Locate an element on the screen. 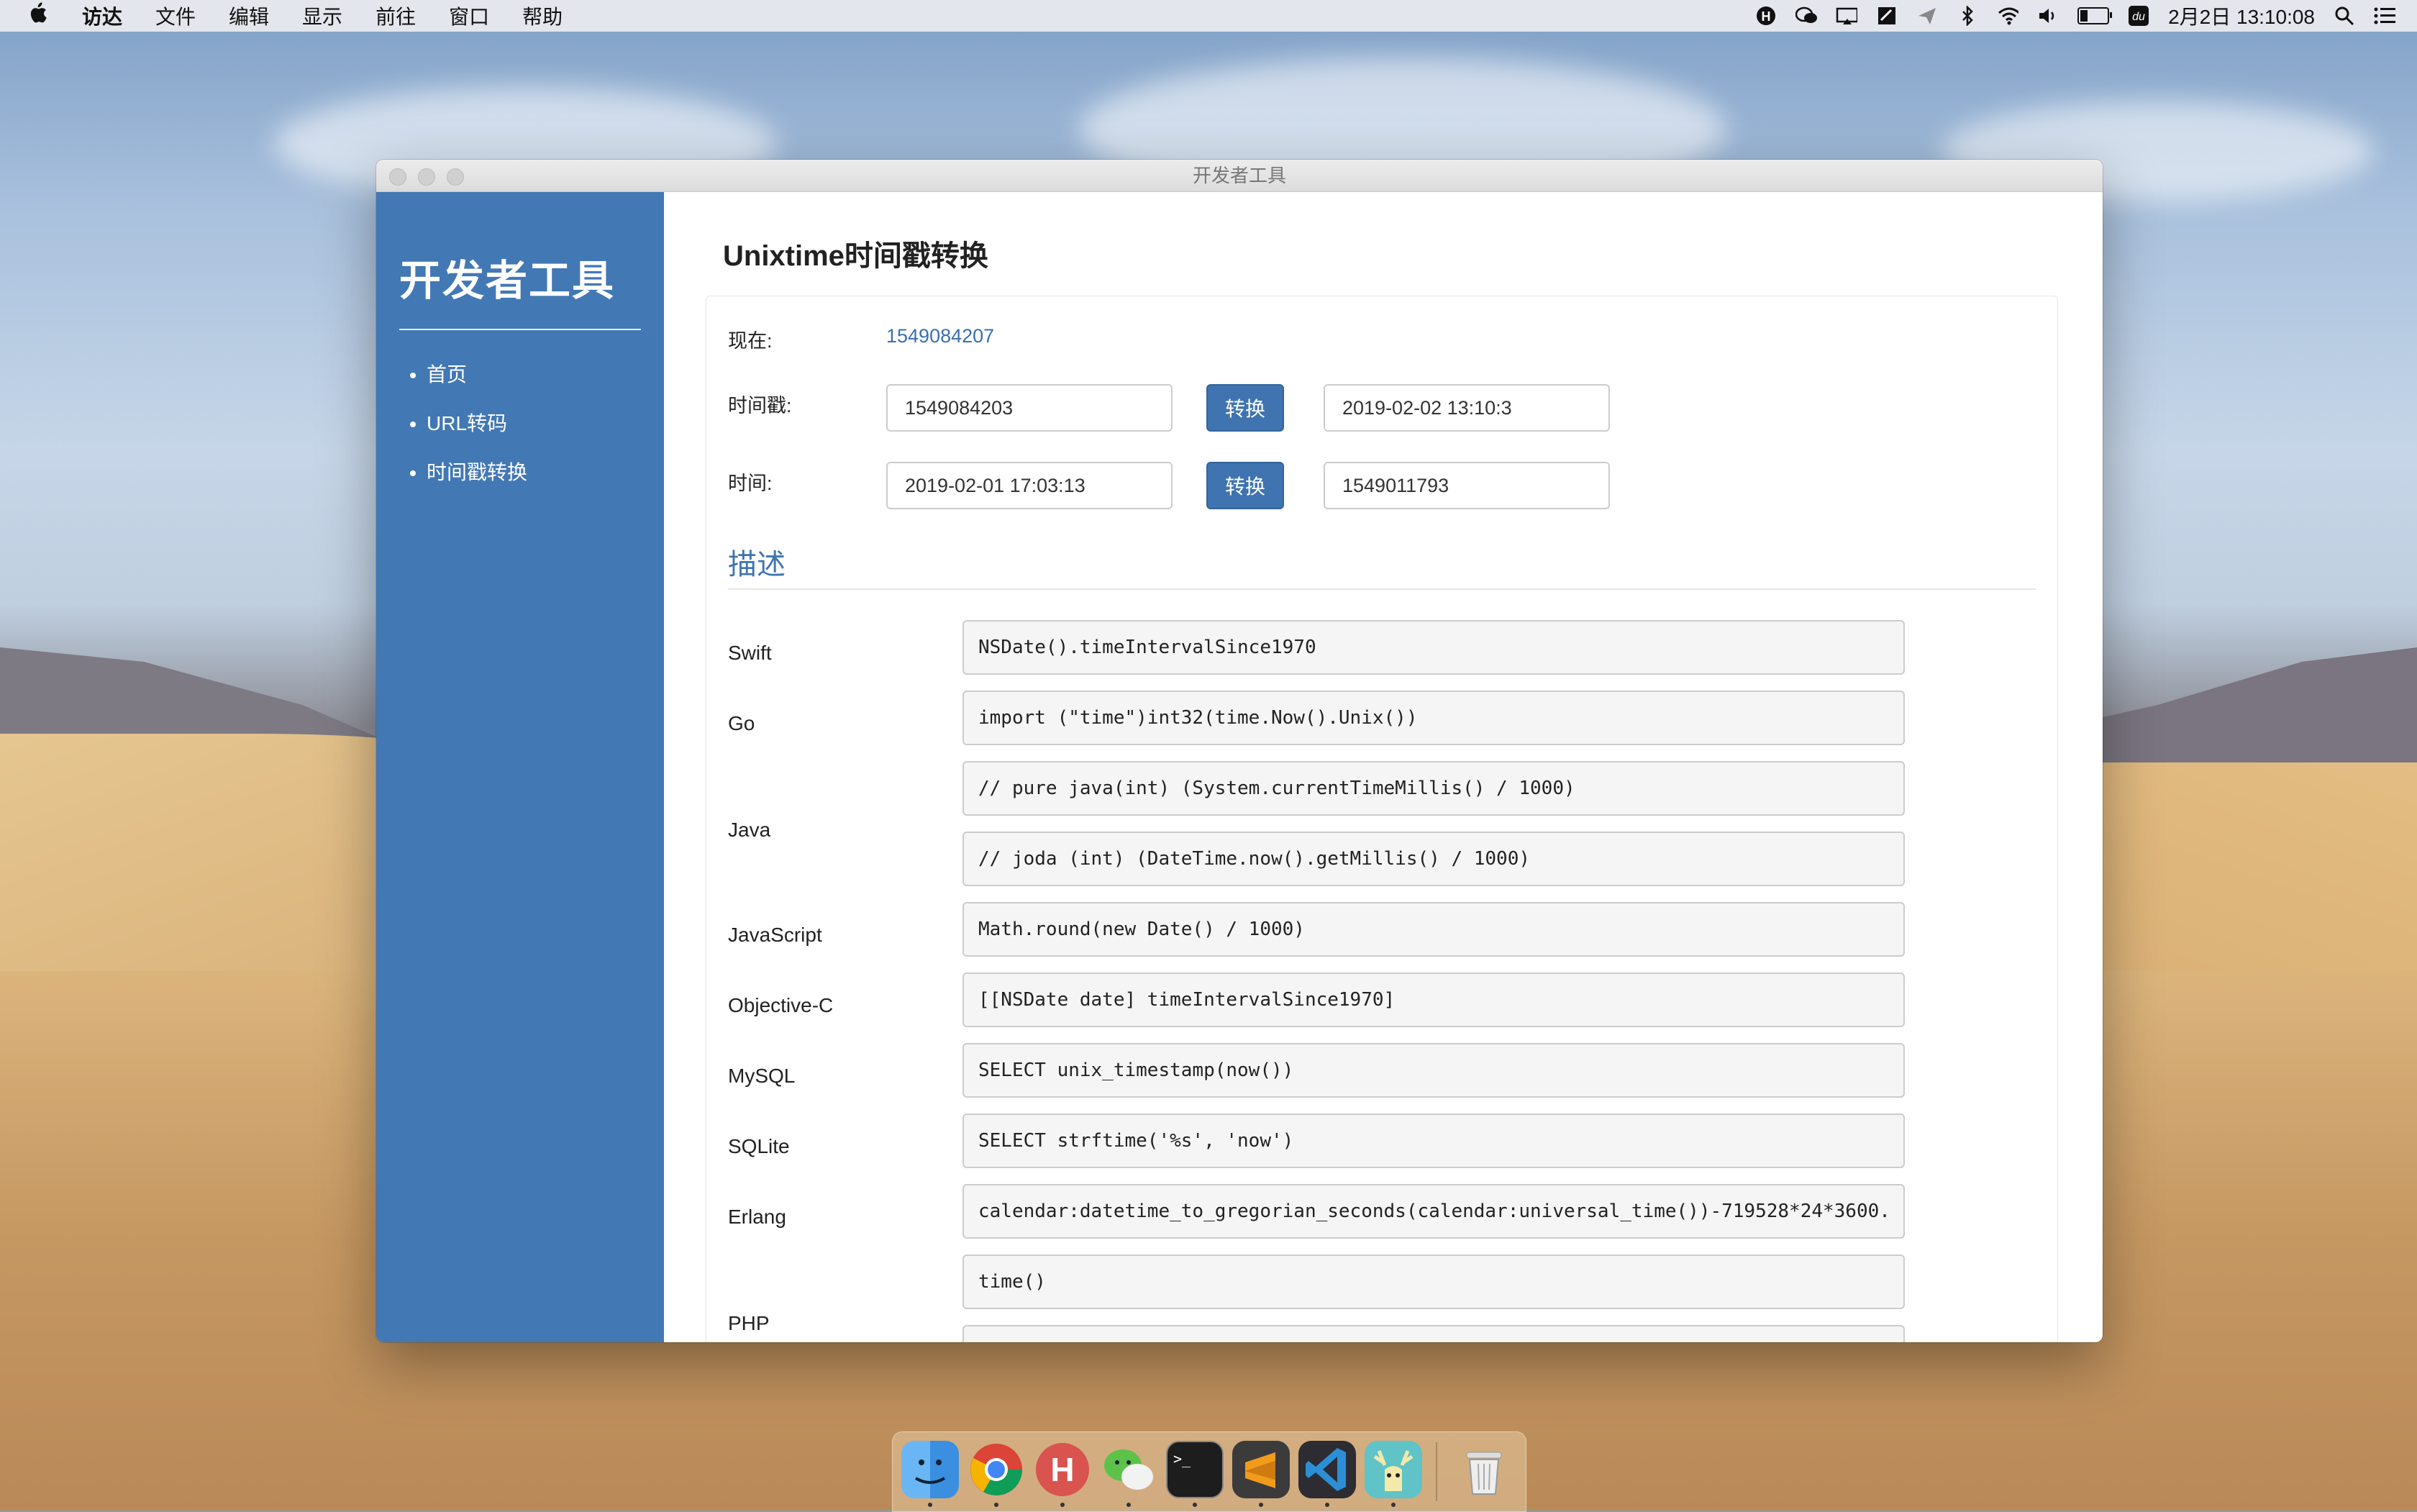 The width and height of the screenshot is (2417, 1512). hbuilder-status-icon: H is located at coordinates (1766, 16).